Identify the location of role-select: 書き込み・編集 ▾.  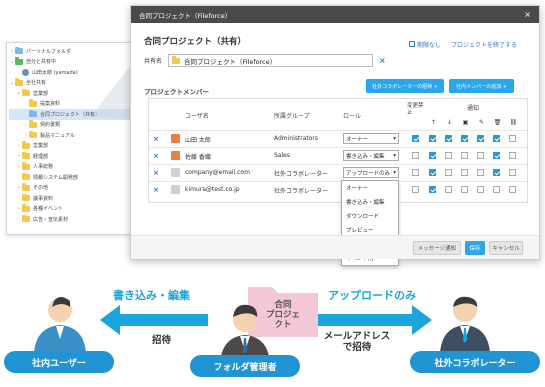
(371, 155).